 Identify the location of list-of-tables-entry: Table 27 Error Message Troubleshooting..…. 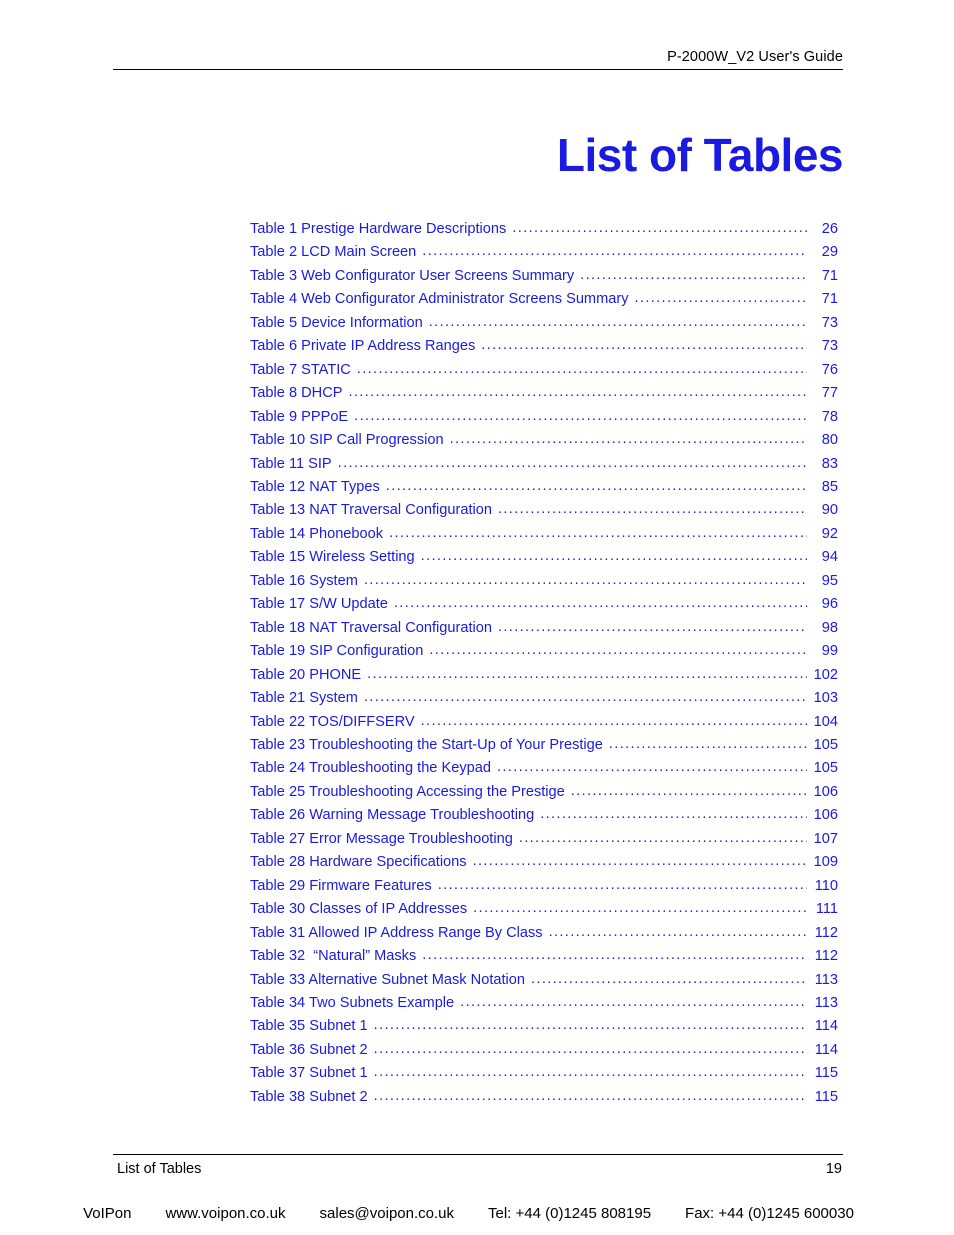
(544, 839).